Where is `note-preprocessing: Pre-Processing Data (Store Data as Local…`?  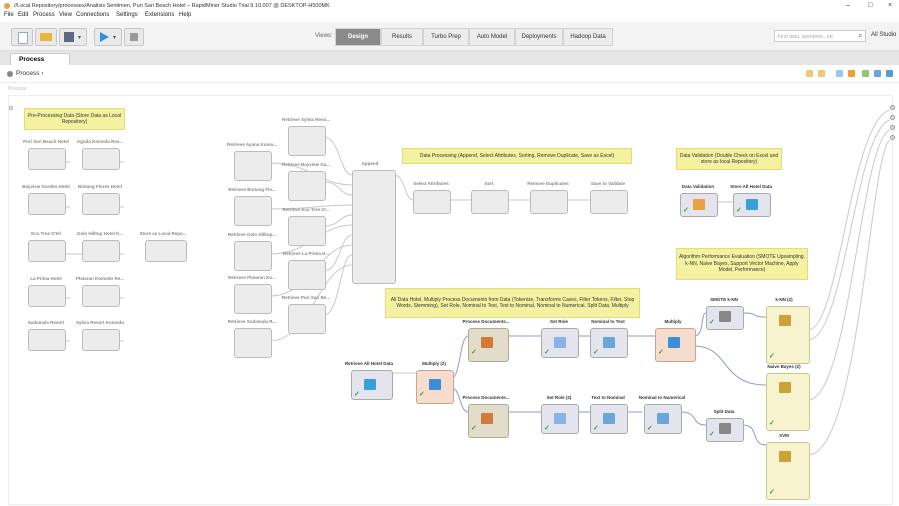
note-preprocessing: Pre-Processing Data (Store Data as Local… is located at coordinates (74, 119).